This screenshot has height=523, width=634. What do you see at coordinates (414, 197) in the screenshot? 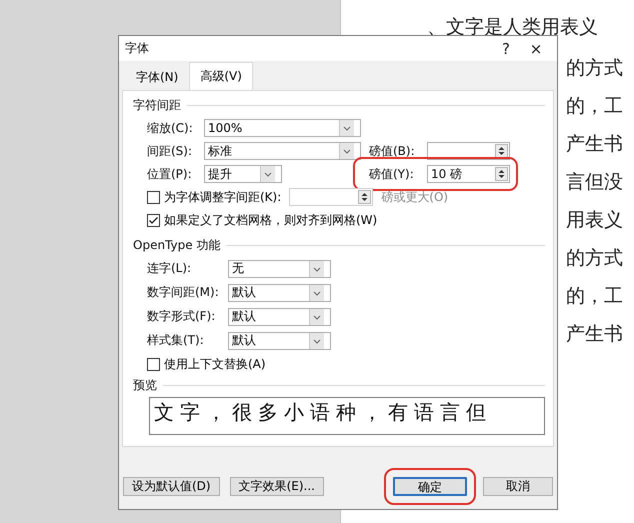
I see `field-label: 磅或更大(O)` at bounding box center [414, 197].